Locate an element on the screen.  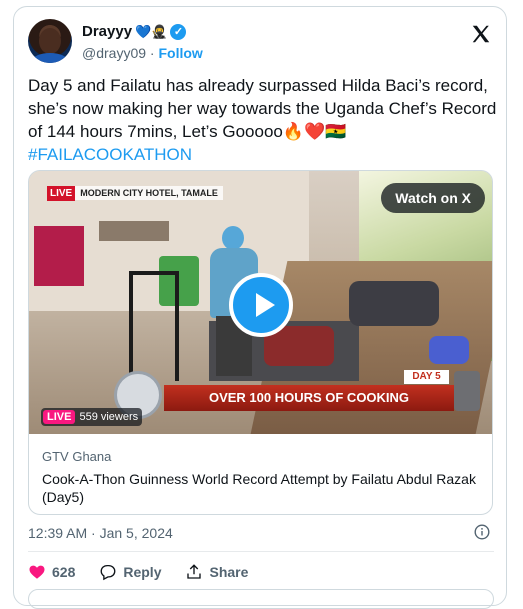
reply-label: Reply is located at coordinates (142, 572).